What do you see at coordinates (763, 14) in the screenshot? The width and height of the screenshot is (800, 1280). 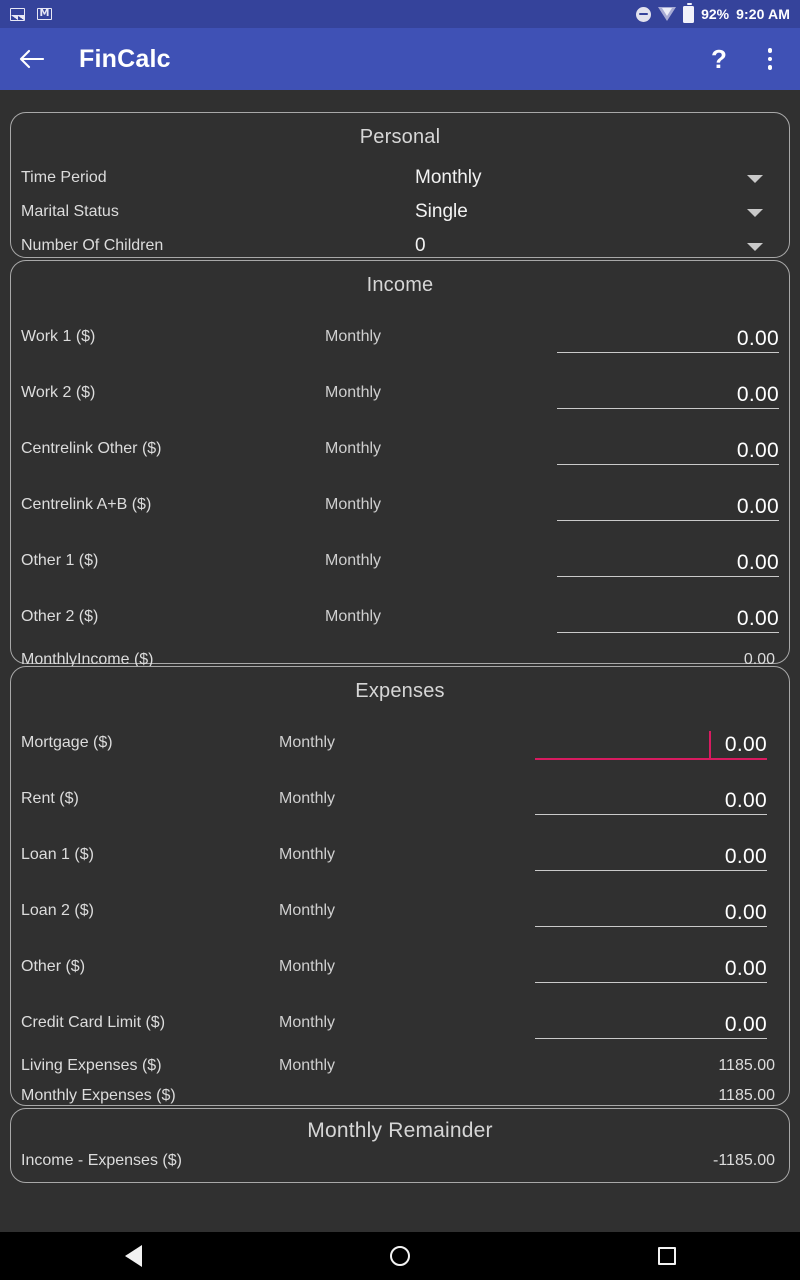 I see `clock: 9:20 AM` at bounding box center [763, 14].